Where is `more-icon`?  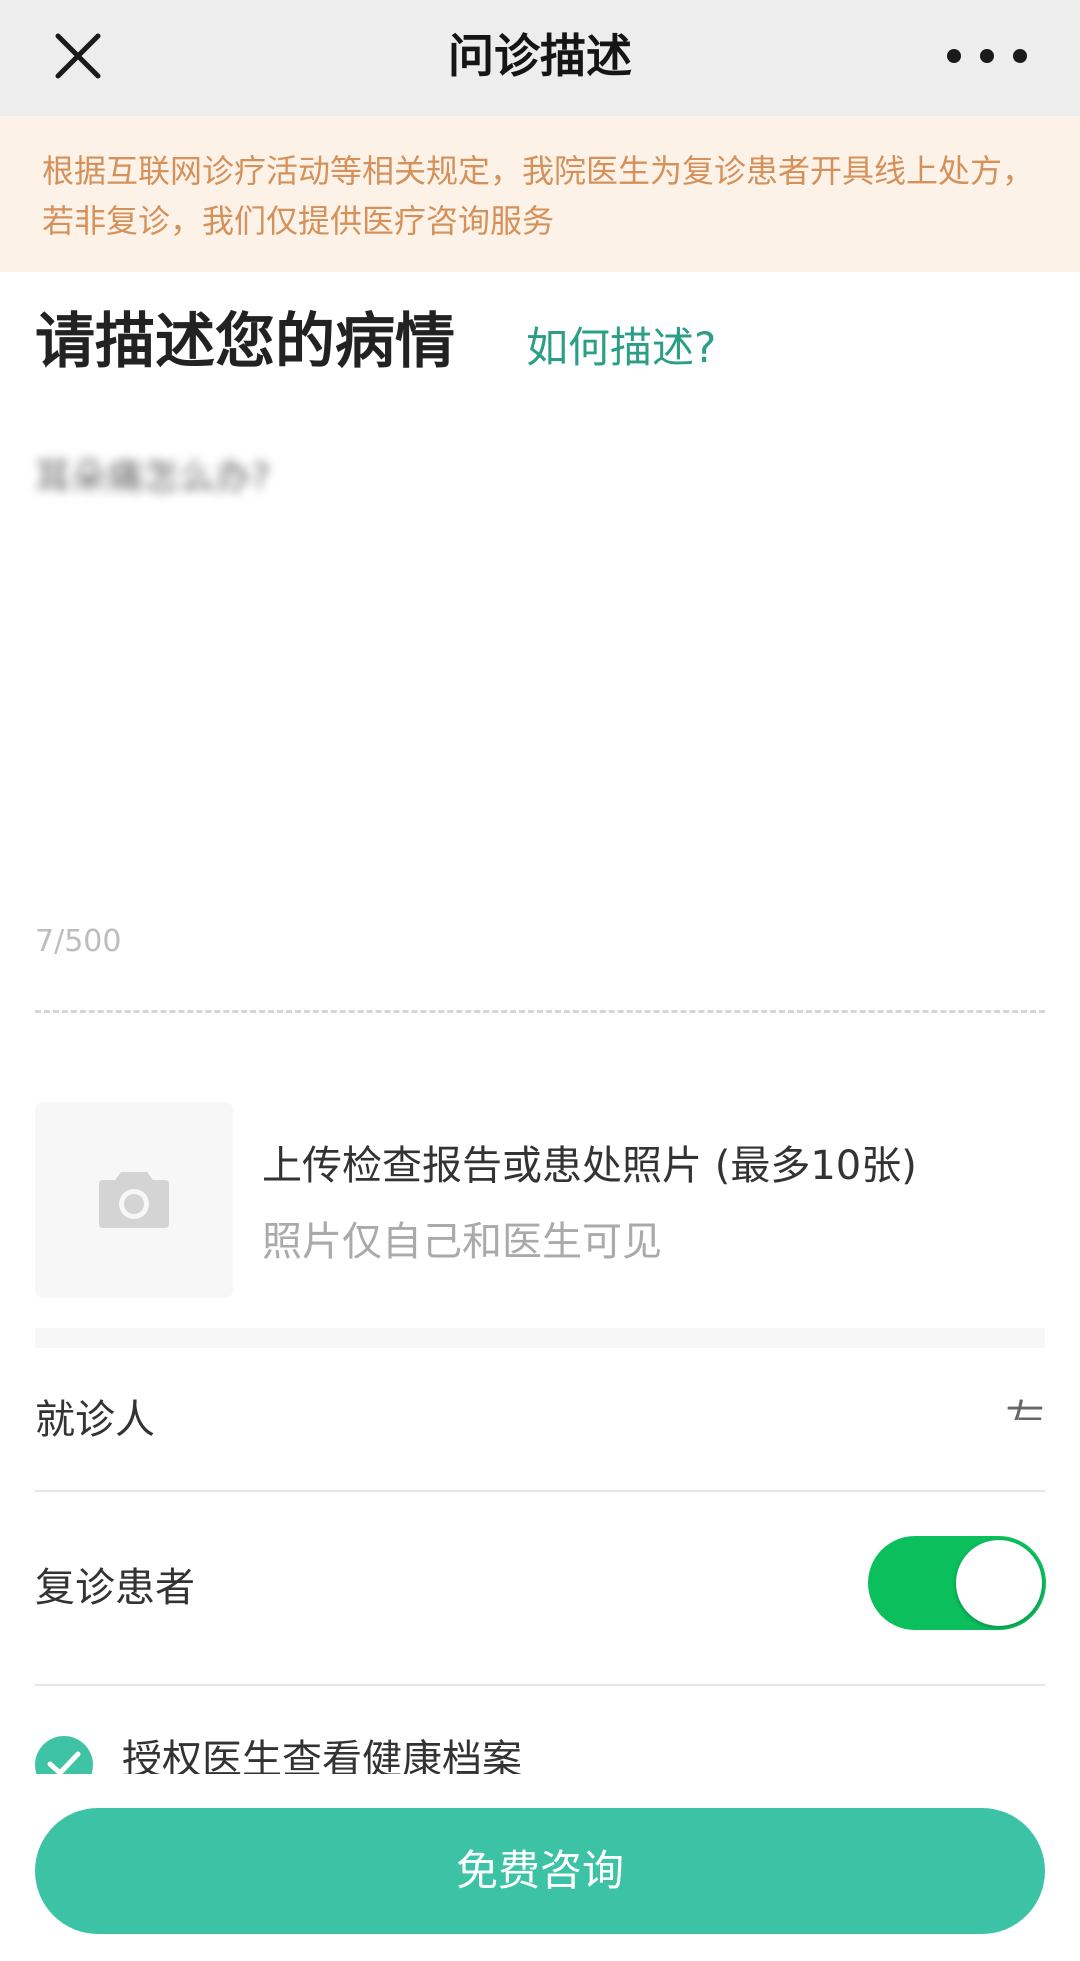
more-icon is located at coordinates (987, 56).